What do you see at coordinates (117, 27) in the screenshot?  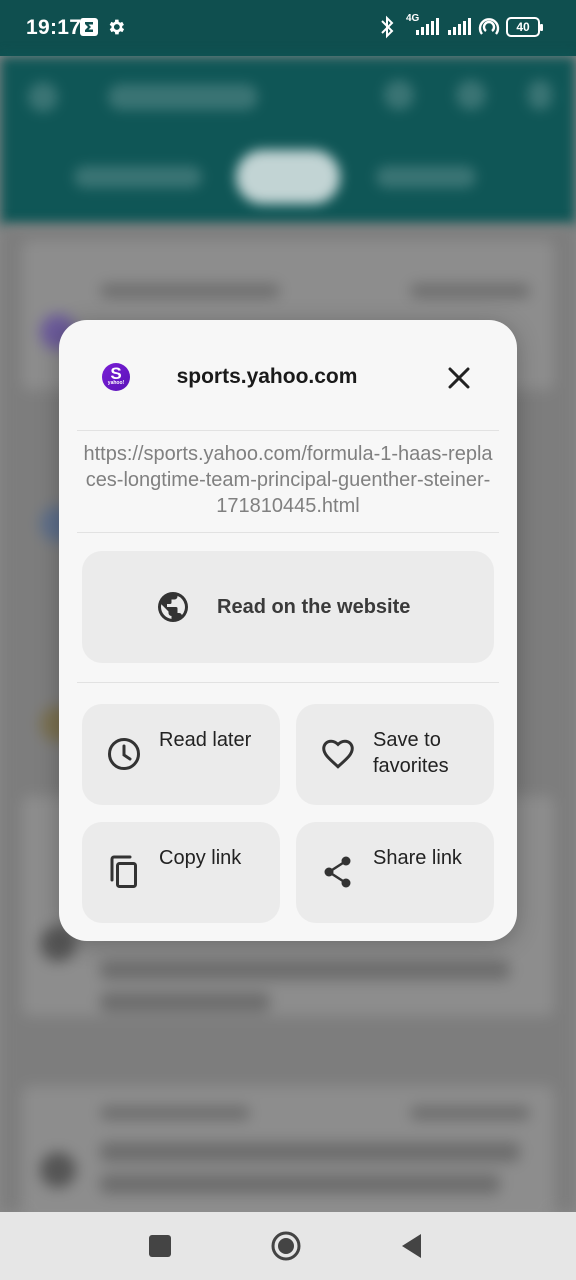 I see `settings-gear-icon` at bounding box center [117, 27].